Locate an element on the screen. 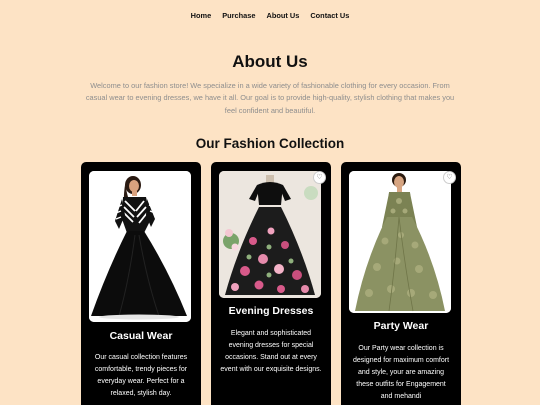  casual-wear-image is located at coordinates (140, 246).